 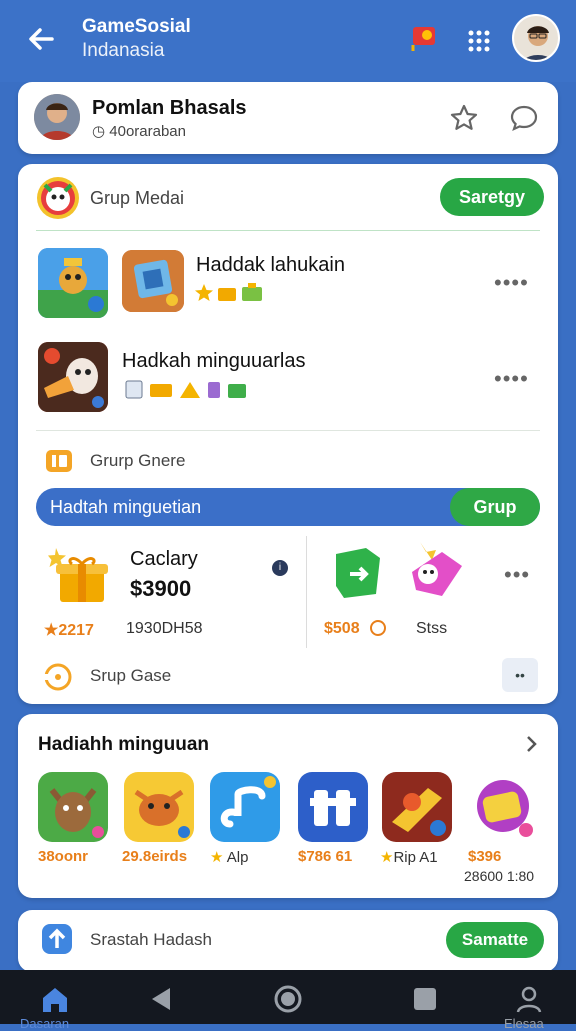 What do you see at coordinates (55, 999) in the screenshot?
I see `home-icon` at bounding box center [55, 999].